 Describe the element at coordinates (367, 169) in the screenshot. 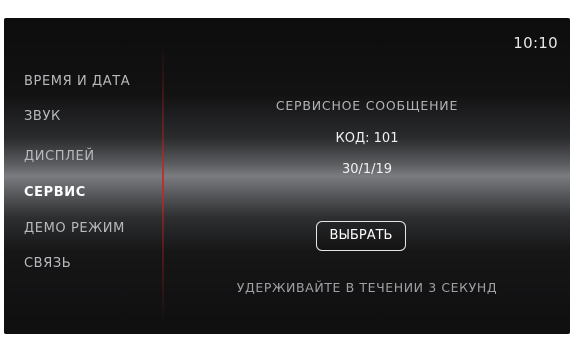

I see `service-date: 30/1/19` at that location.